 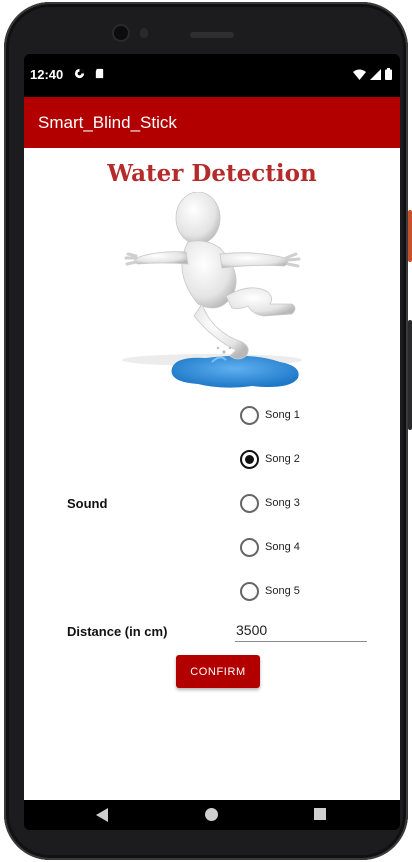 What do you see at coordinates (144, 33) in the screenshot?
I see `proximity-sensor` at bounding box center [144, 33].